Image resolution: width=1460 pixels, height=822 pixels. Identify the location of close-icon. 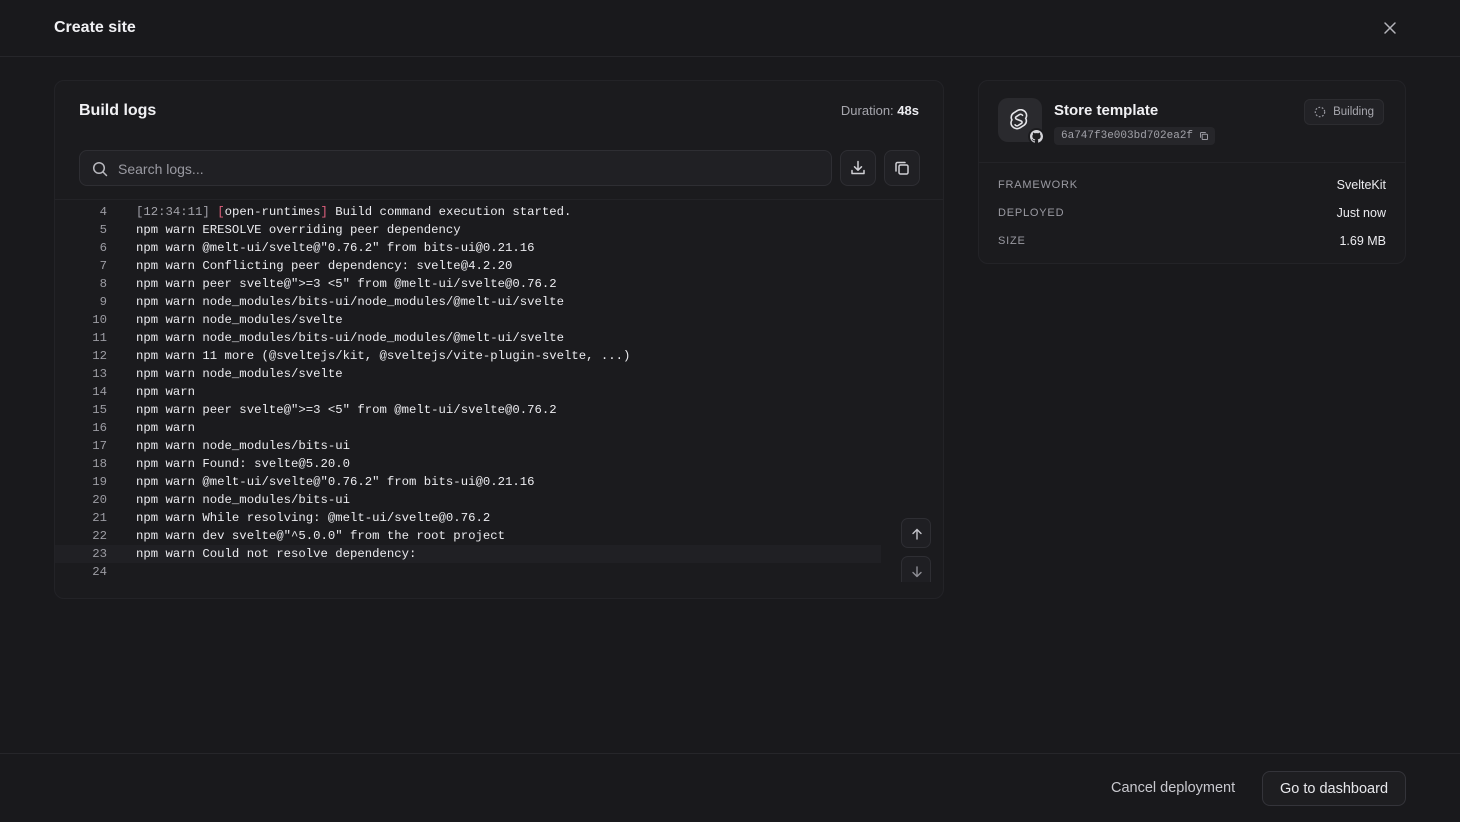
(1390, 28).